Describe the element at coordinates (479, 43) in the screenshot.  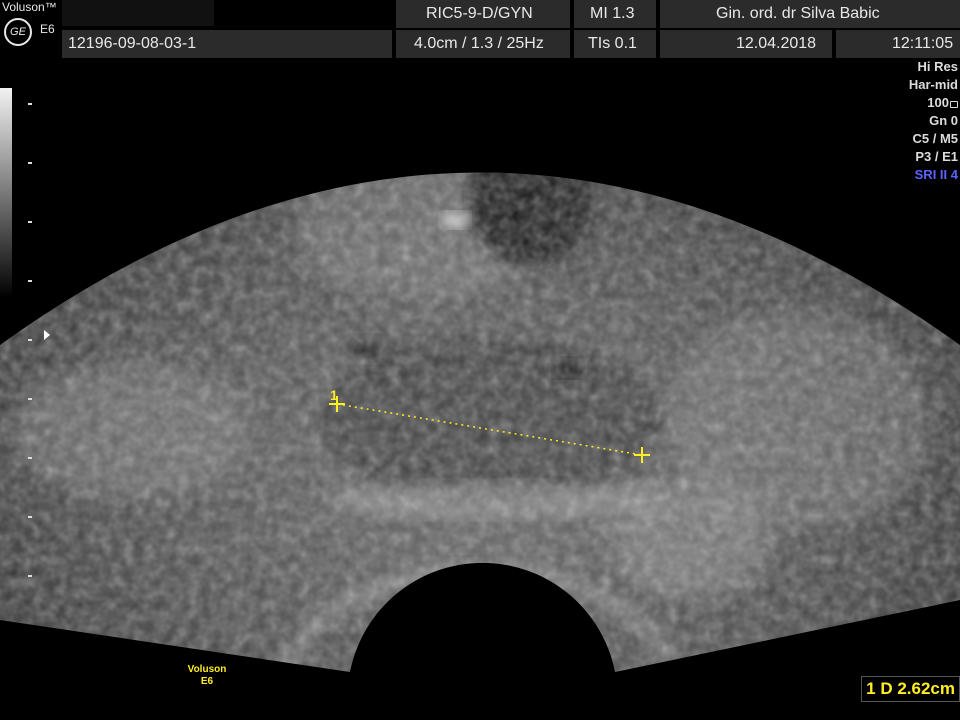
I see `depth-info: 4.0cm / 1.3 / 25Hz` at that location.